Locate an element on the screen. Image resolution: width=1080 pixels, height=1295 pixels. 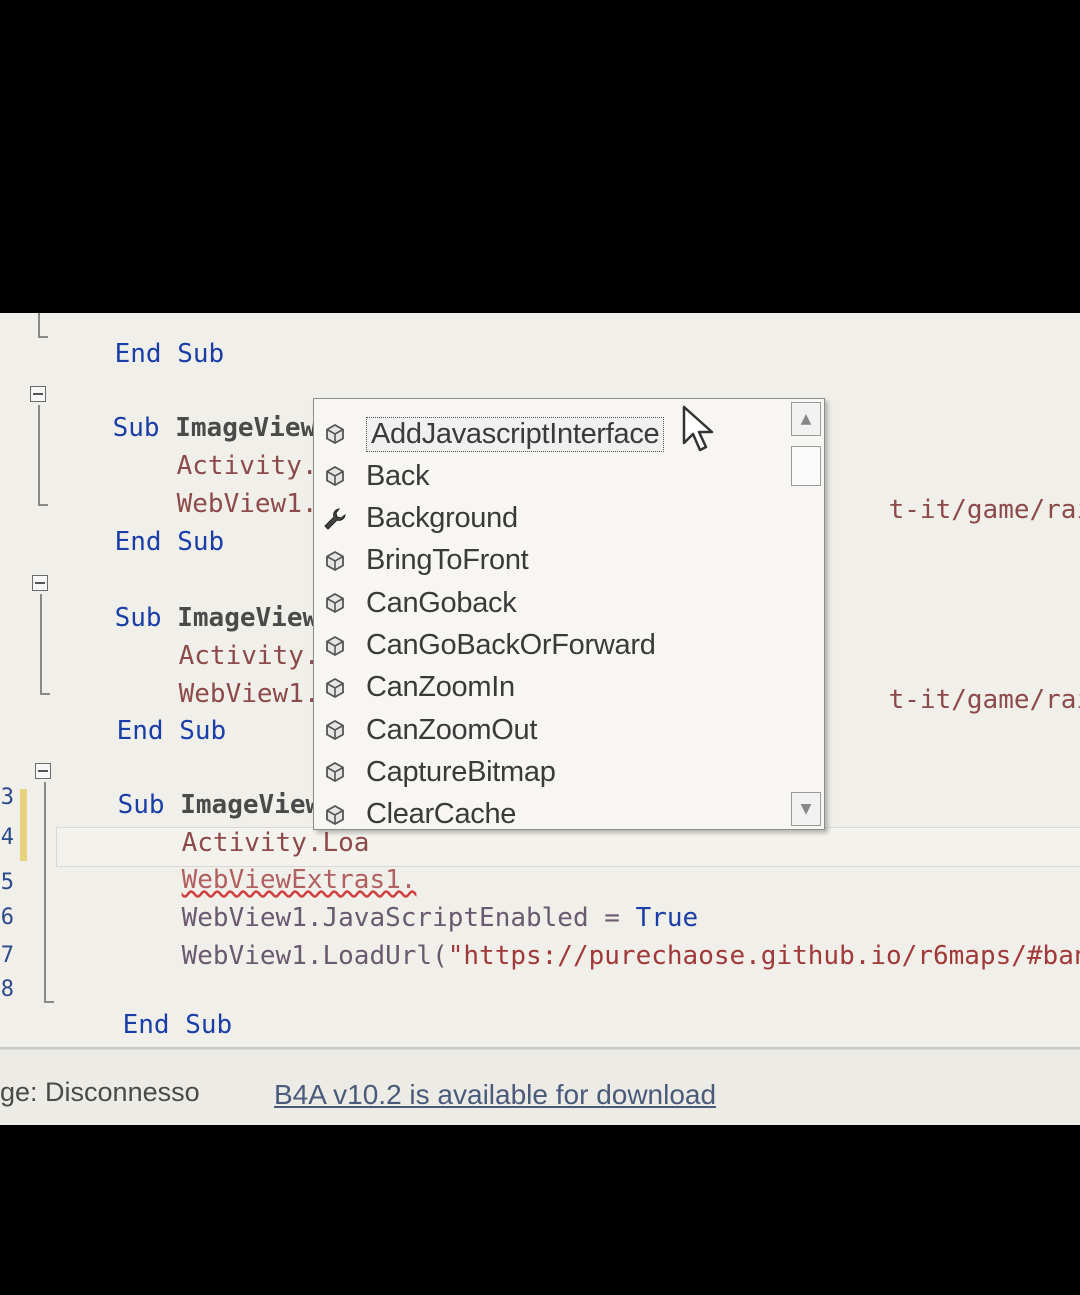
triangle-down-icon: ▼ is located at coordinates (806, 809).